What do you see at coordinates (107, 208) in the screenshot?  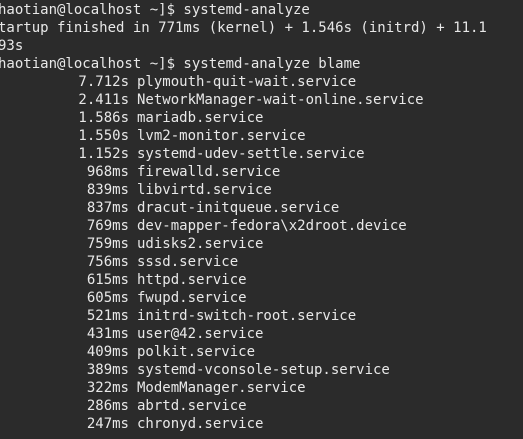 I see `blame-time: 837ms` at bounding box center [107, 208].